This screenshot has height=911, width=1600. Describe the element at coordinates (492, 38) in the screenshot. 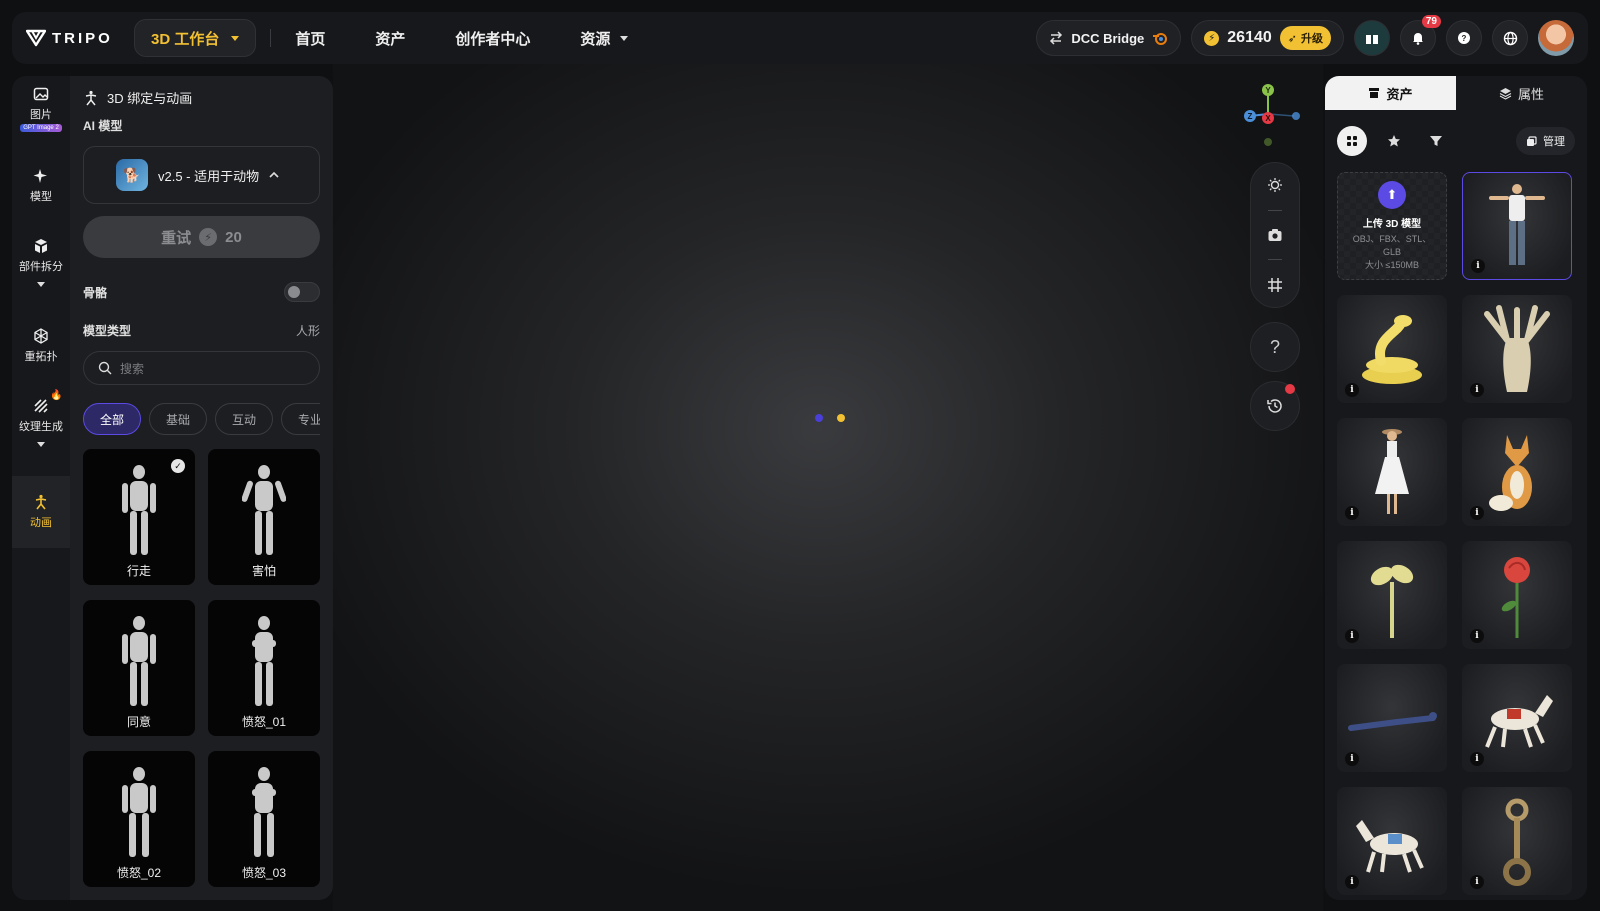

I see `nav-creator-center: 创作者中心` at that location.